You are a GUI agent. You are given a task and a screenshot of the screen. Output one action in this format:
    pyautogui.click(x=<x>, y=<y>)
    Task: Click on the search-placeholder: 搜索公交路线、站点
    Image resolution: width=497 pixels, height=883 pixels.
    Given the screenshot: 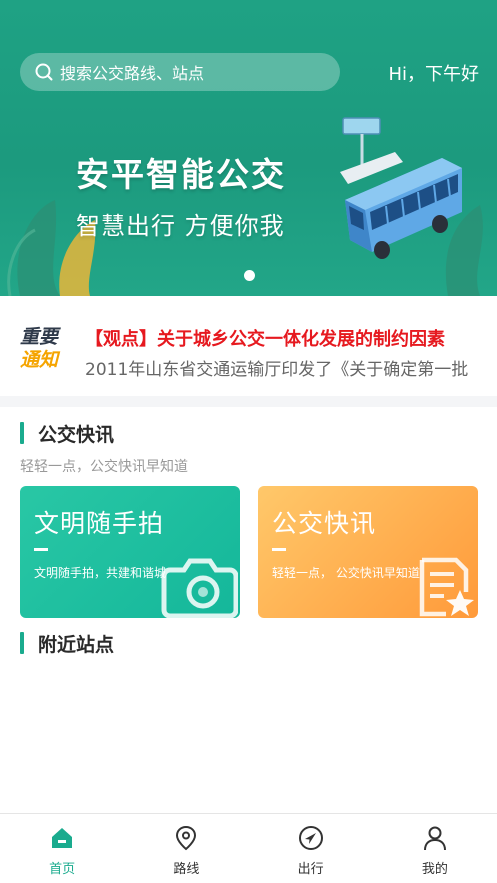 What is the action you would take?
    pyautogui.click(x=132, y=73)
    